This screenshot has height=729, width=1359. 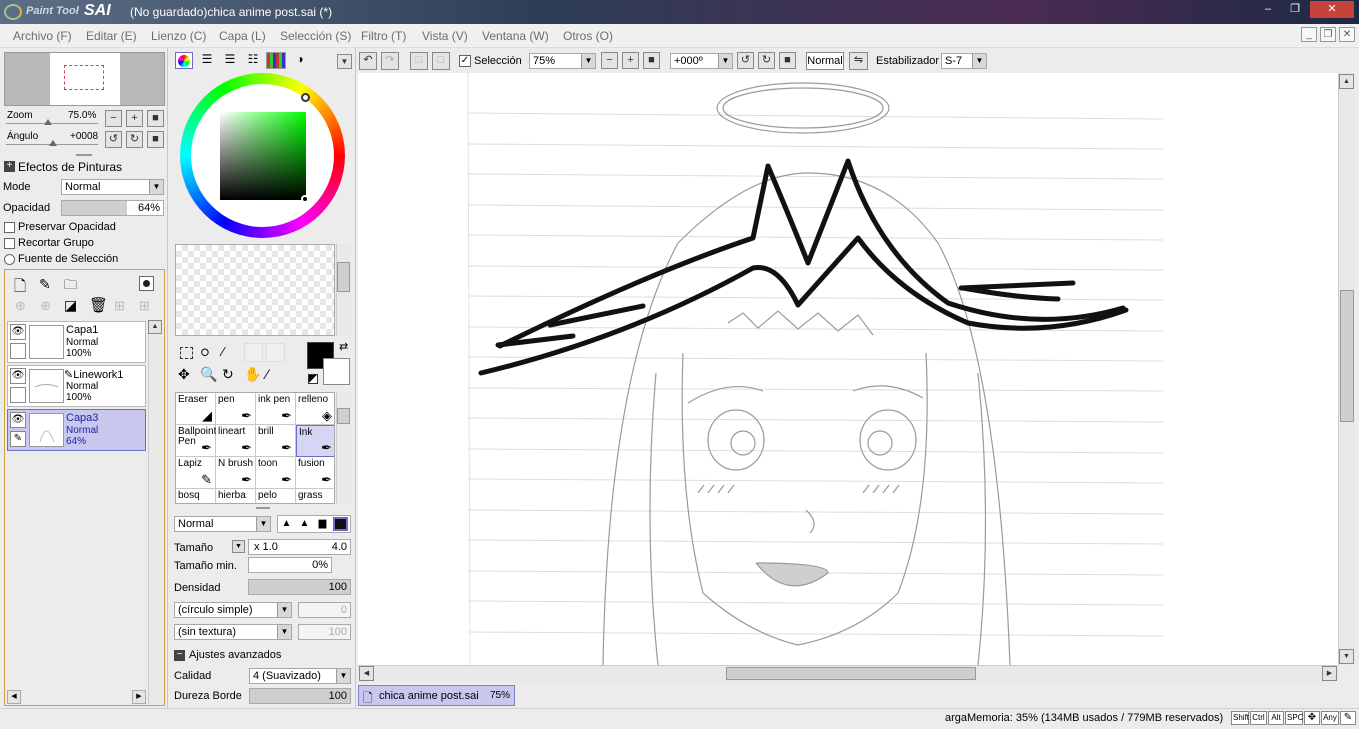 I want to click on mdi-restore-button: ❐, so click(x=1328, y=34).